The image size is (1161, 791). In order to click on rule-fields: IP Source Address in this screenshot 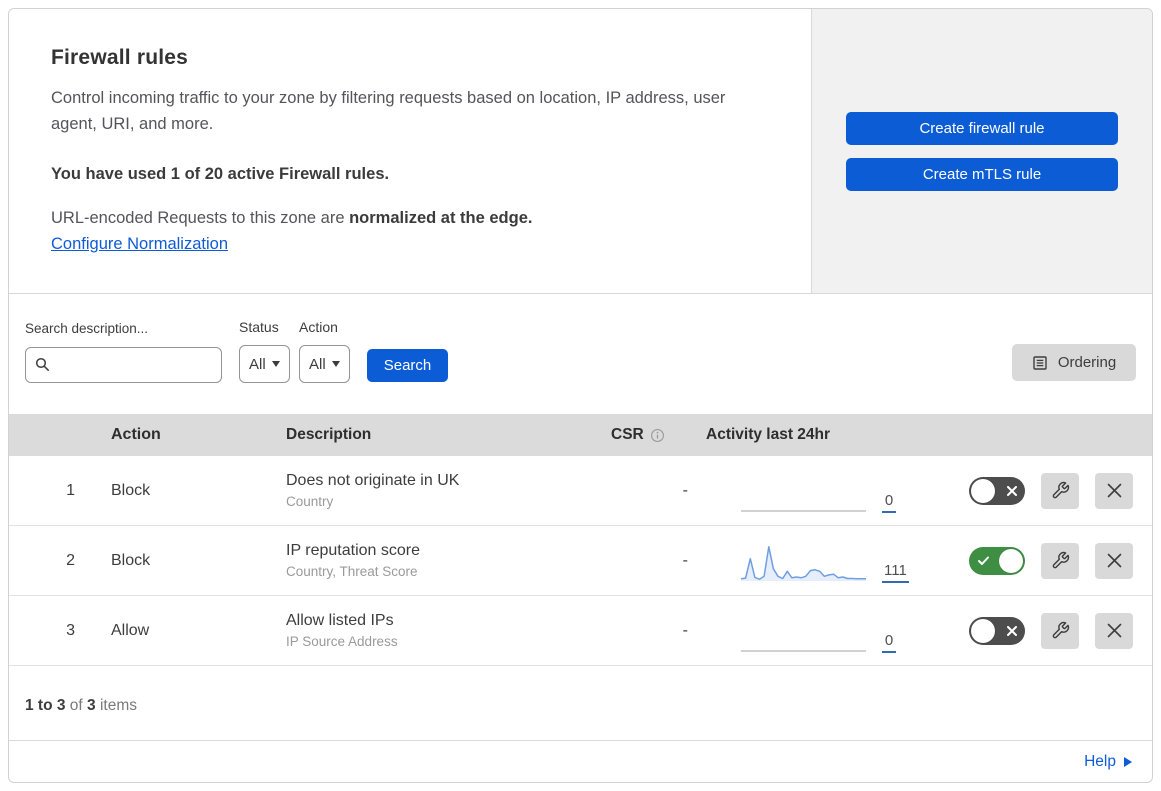, I will do `click(342, 641)`.